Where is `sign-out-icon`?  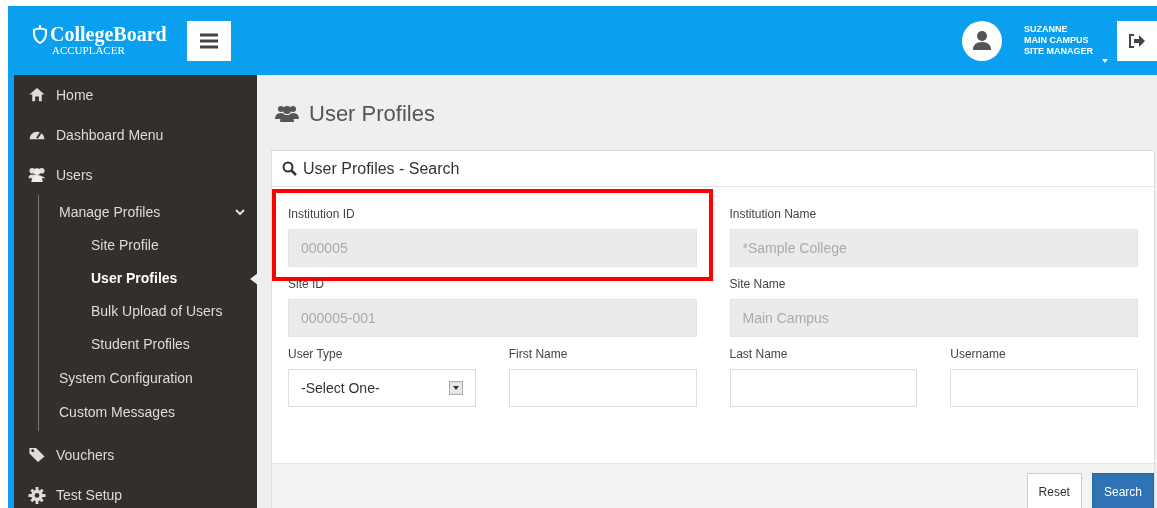 sign-out-icon is located at coordinates (1137, 40).